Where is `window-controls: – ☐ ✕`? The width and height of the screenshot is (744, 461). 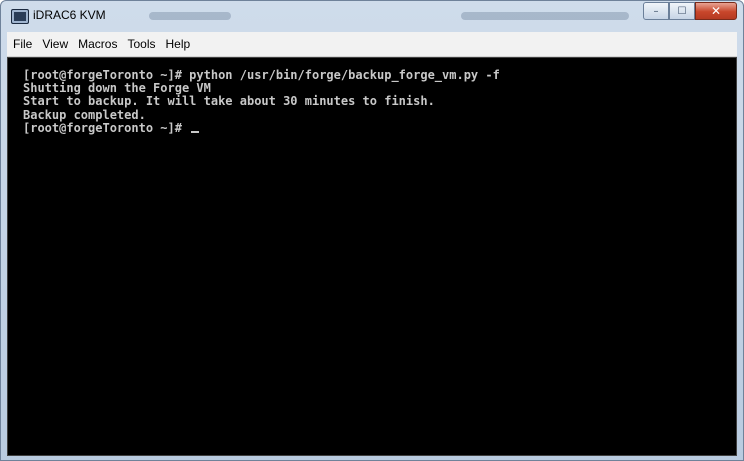 window-controls: – ☐ ✕ is located at coordinates (690, 11).